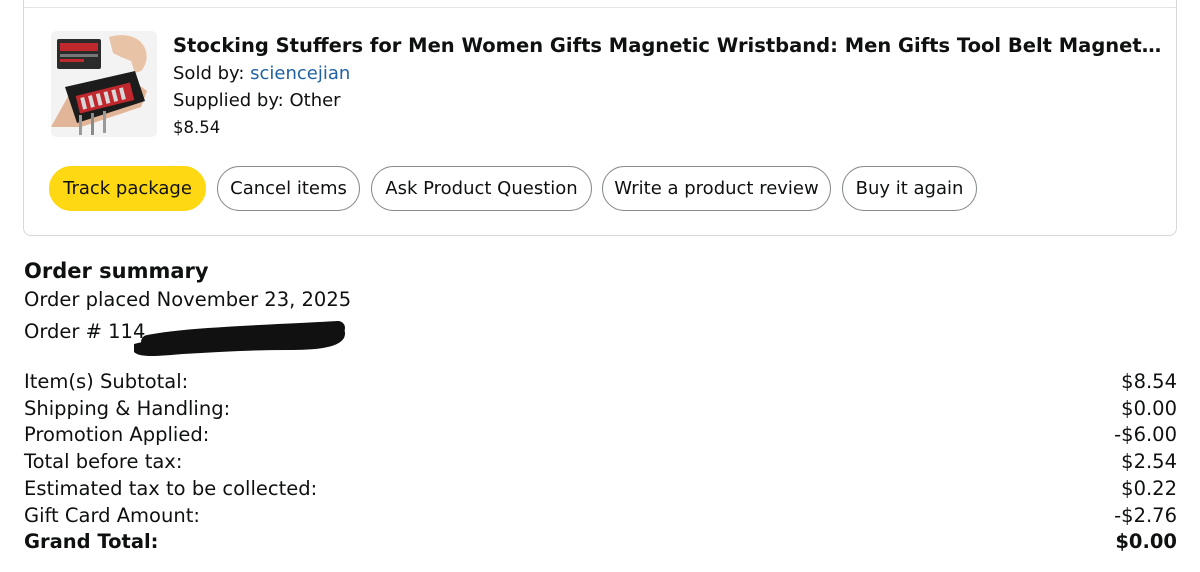 The height and width of the screenshot is (572, 1200). I want to click on totals-label: Total before tax:, so click(103, 462).